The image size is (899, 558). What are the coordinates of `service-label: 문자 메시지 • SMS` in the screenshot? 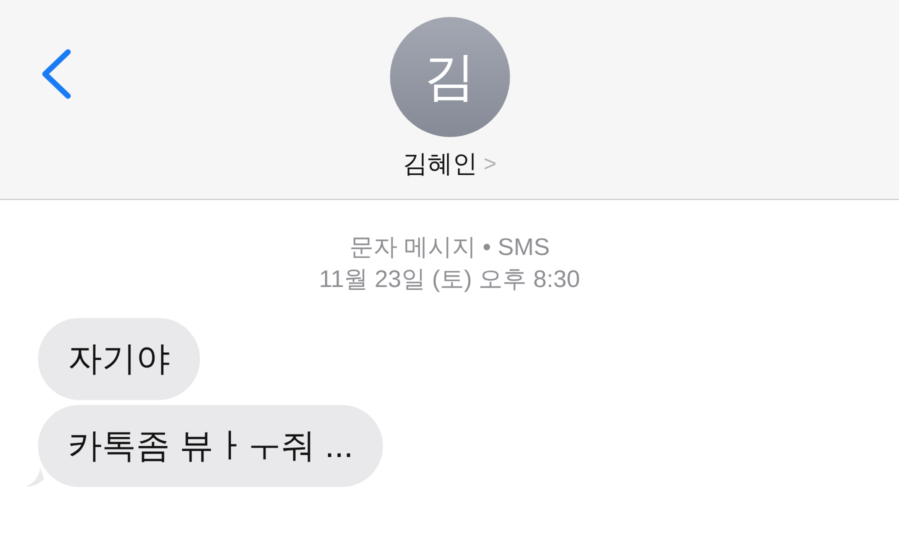 It's located at (449, 248).